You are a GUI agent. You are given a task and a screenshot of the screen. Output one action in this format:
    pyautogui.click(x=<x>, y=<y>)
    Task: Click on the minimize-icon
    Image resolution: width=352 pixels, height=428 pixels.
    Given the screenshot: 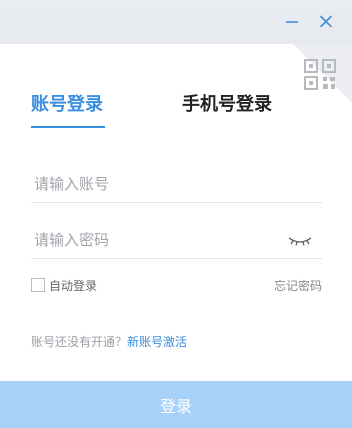 What is the action you would take?
    pyautogui.click(x=292, y=22)
    